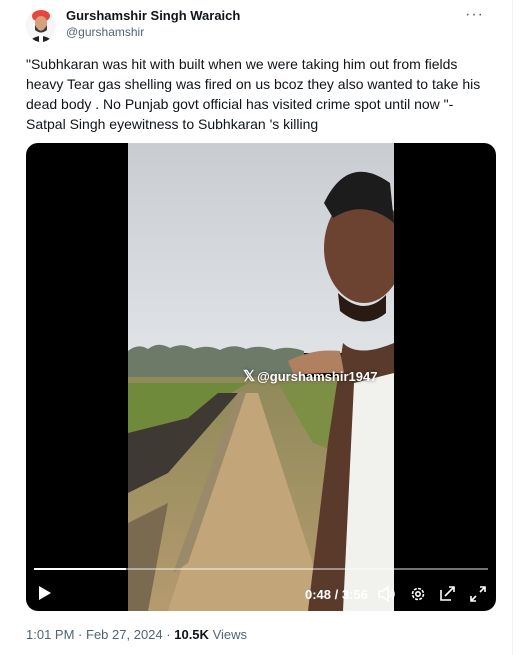 The image size is (524, 655). I want to click on volume-icon, so click(387, 596).